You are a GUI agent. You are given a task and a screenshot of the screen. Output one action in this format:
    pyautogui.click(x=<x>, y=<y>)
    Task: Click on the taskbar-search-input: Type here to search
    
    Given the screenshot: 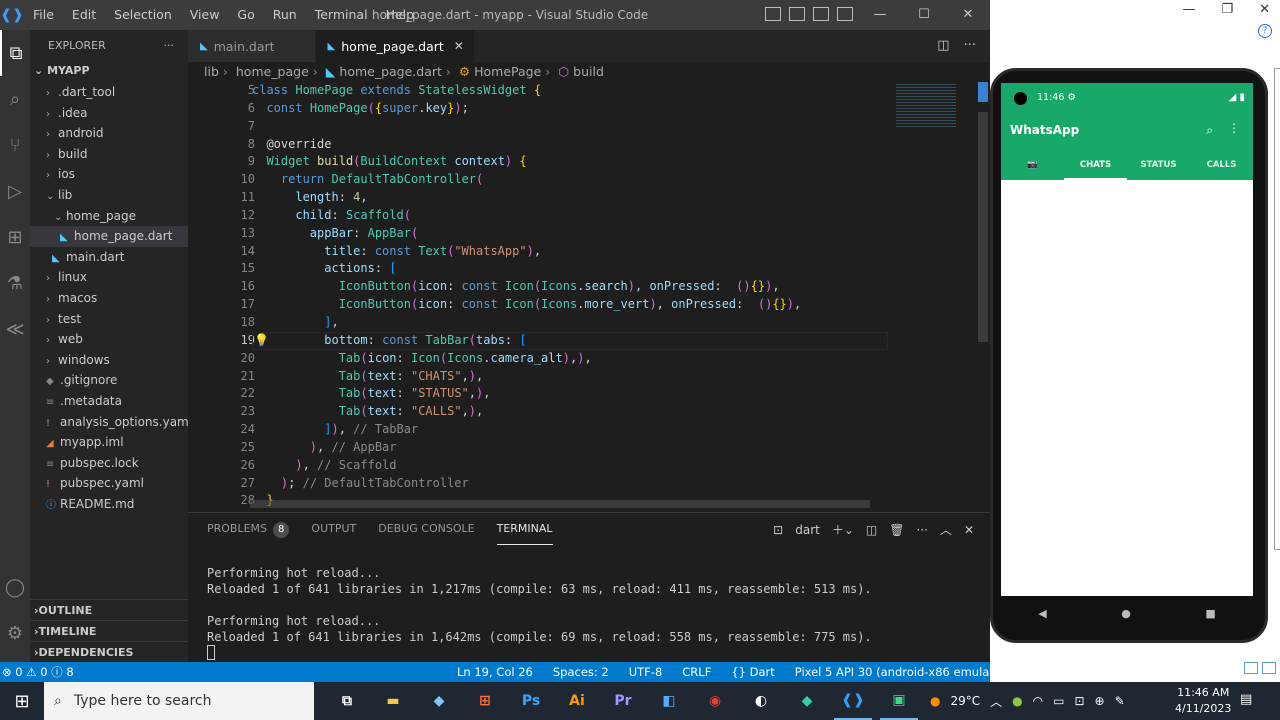 What is the action you would take?
    pyautogui.click(x=143, y=701)
    